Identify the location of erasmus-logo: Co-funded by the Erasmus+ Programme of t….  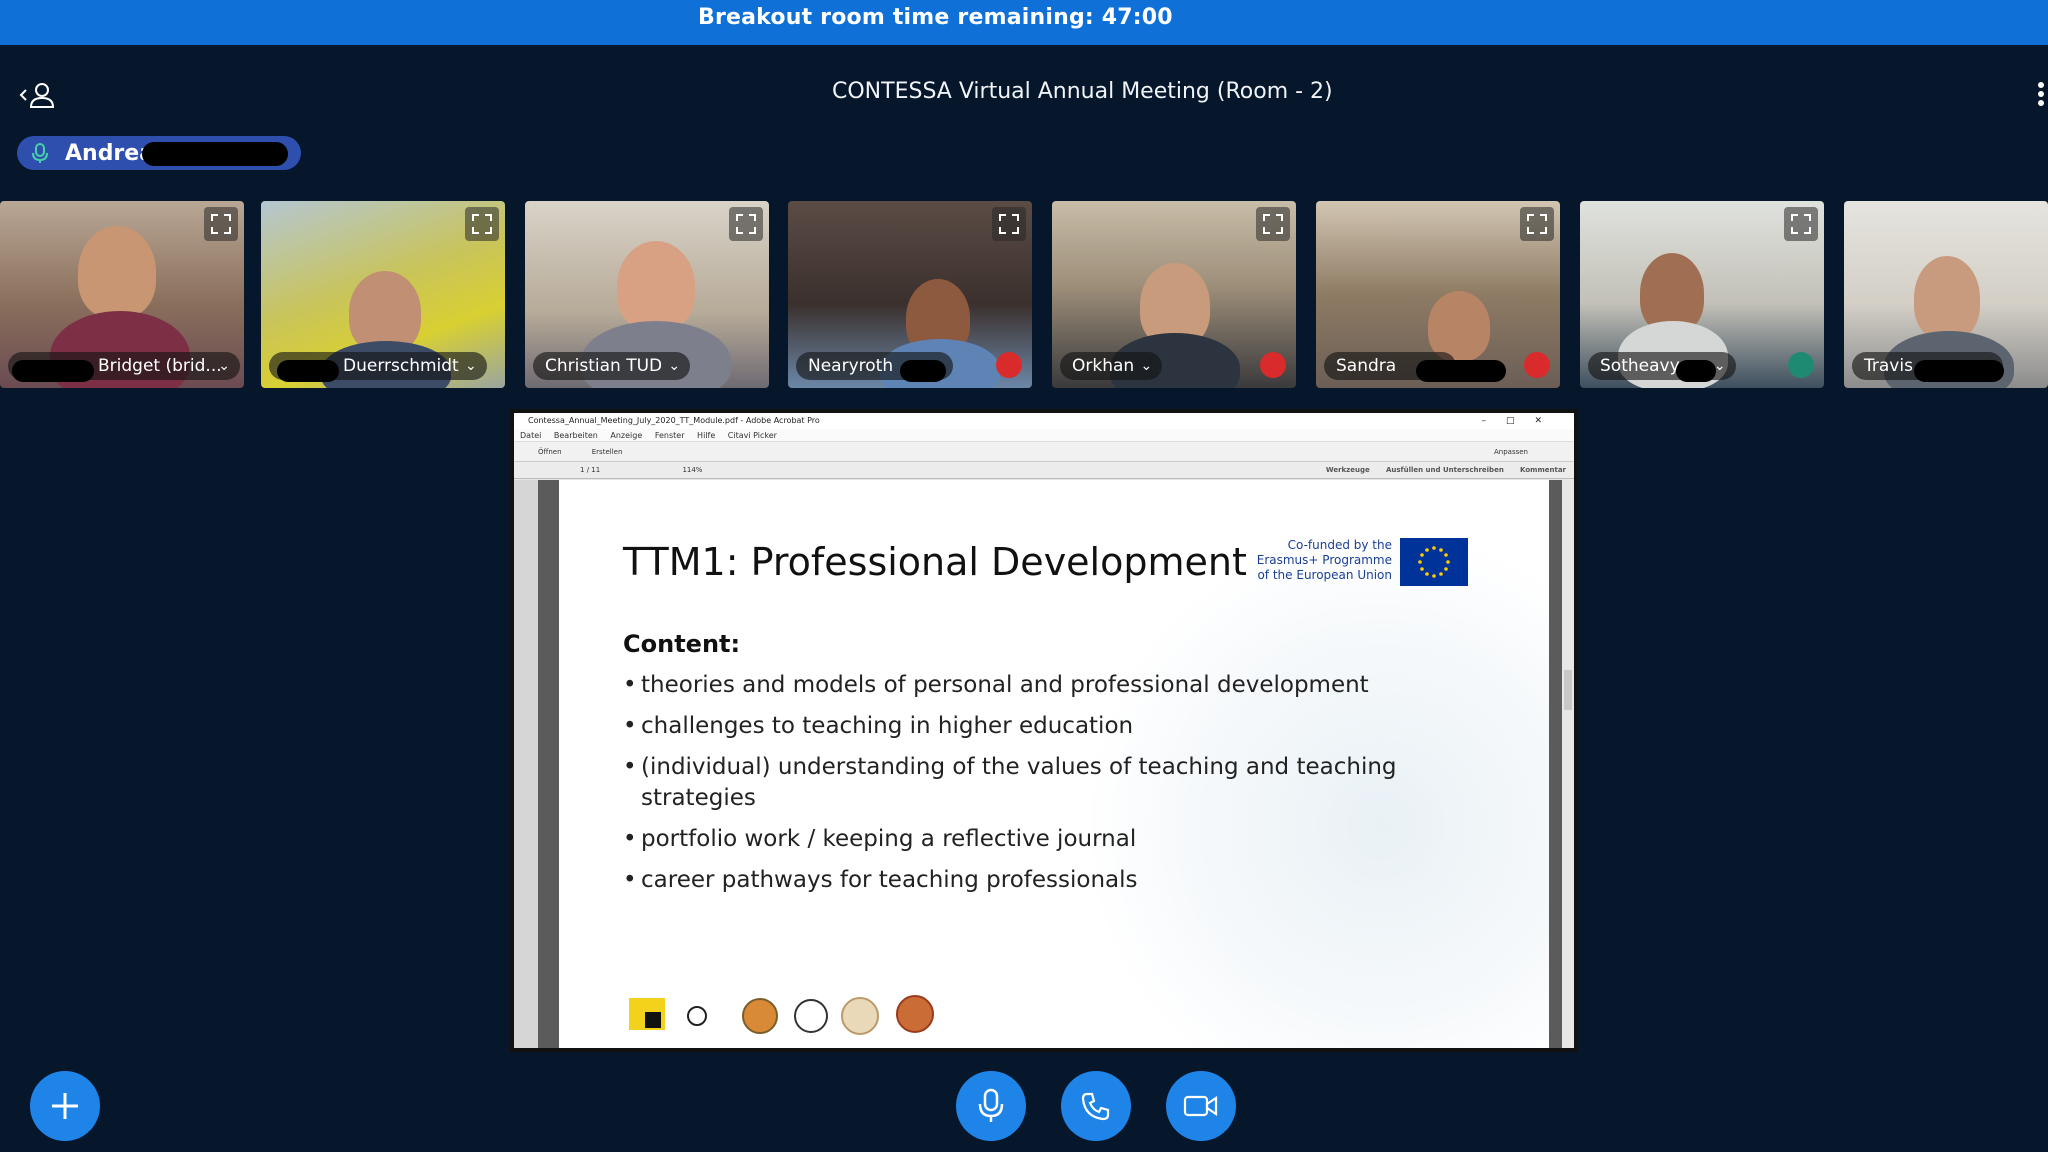
(1362, 563).